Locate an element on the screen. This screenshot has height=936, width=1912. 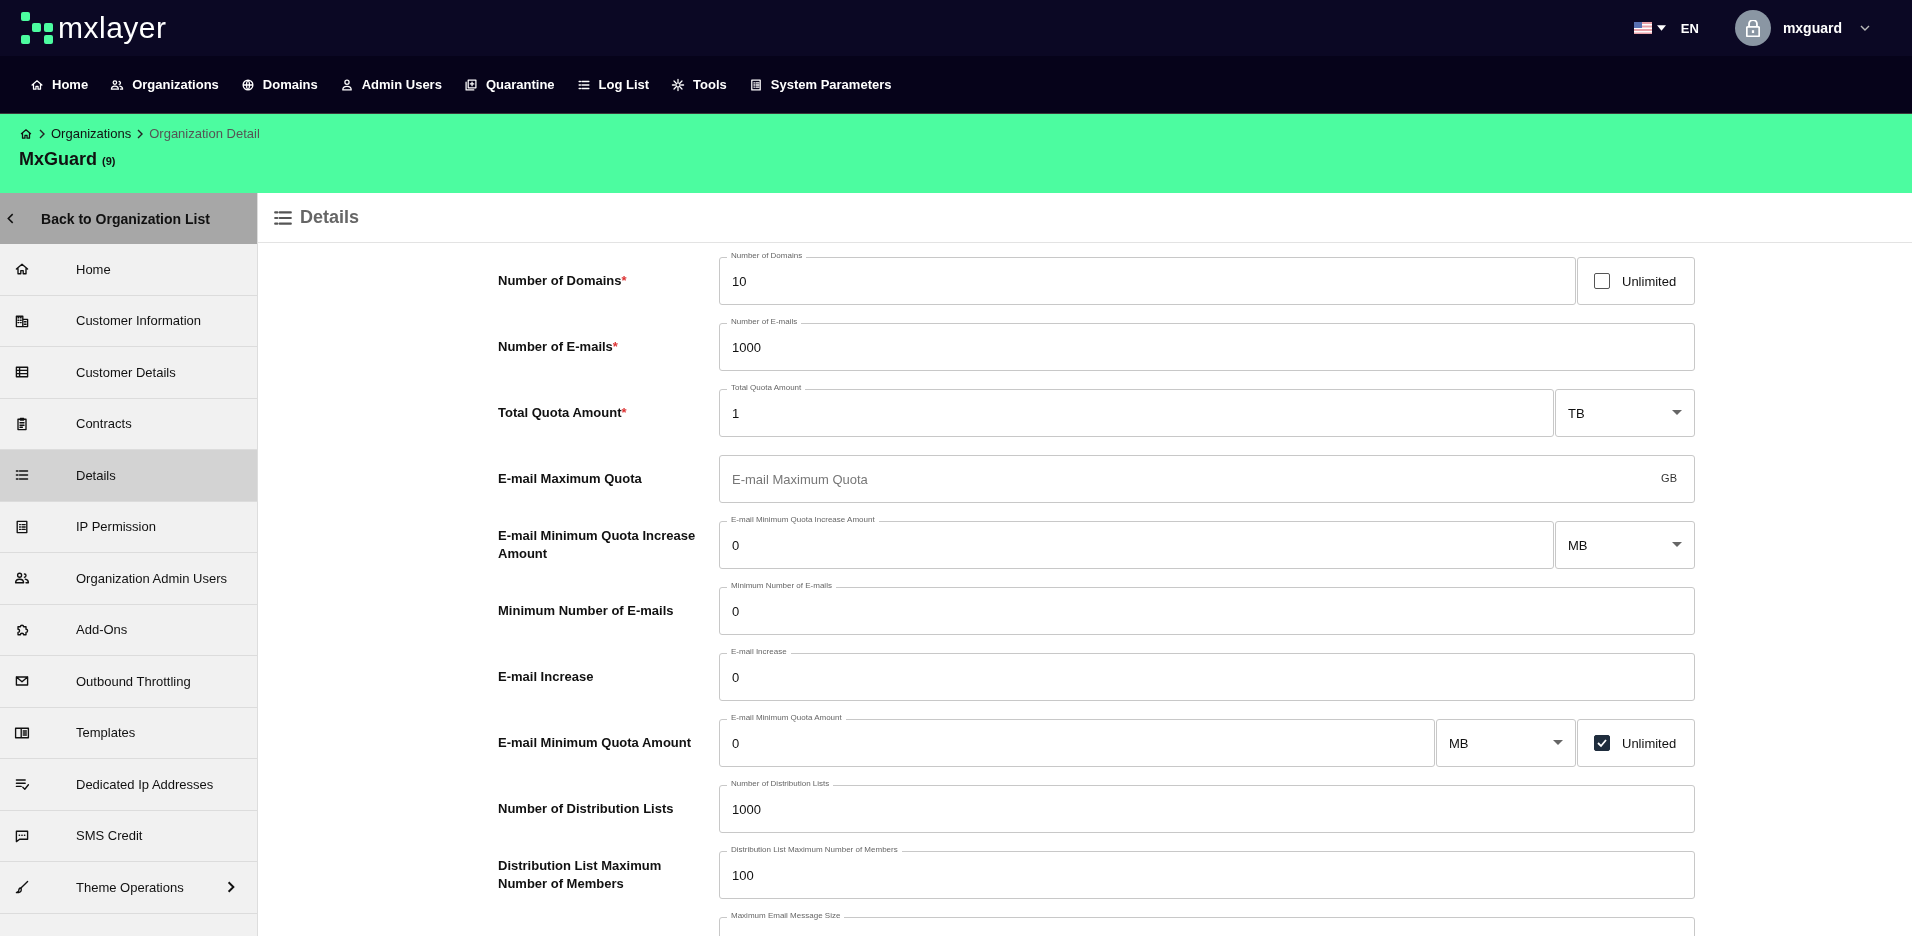
input-field: 10 is located at coordinates (1147, 281).